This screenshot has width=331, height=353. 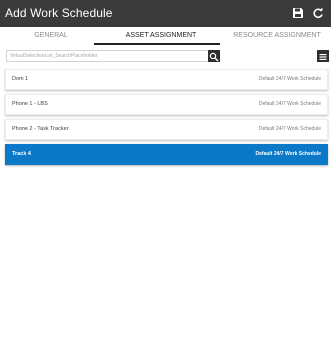 I want to click on search-input, so click(x=107, y=56).